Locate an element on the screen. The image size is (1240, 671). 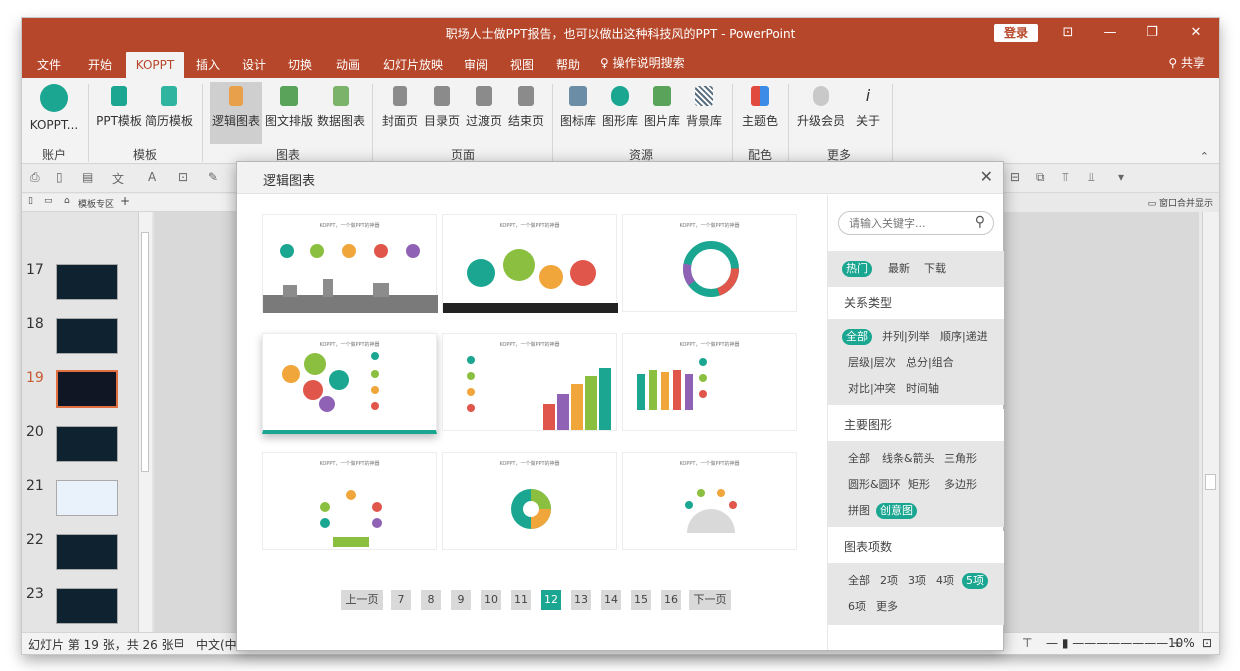
page-button: 13 is located at coordinates (581, 600).